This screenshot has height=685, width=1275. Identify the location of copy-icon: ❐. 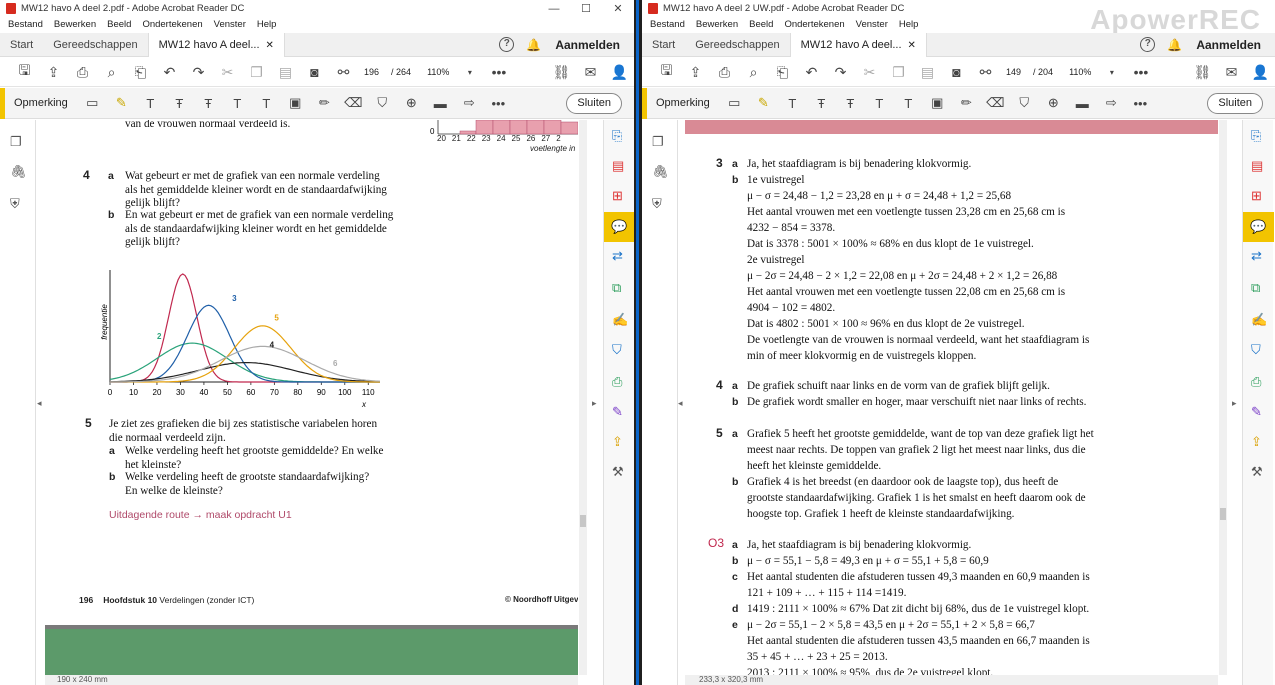
(898, 72).